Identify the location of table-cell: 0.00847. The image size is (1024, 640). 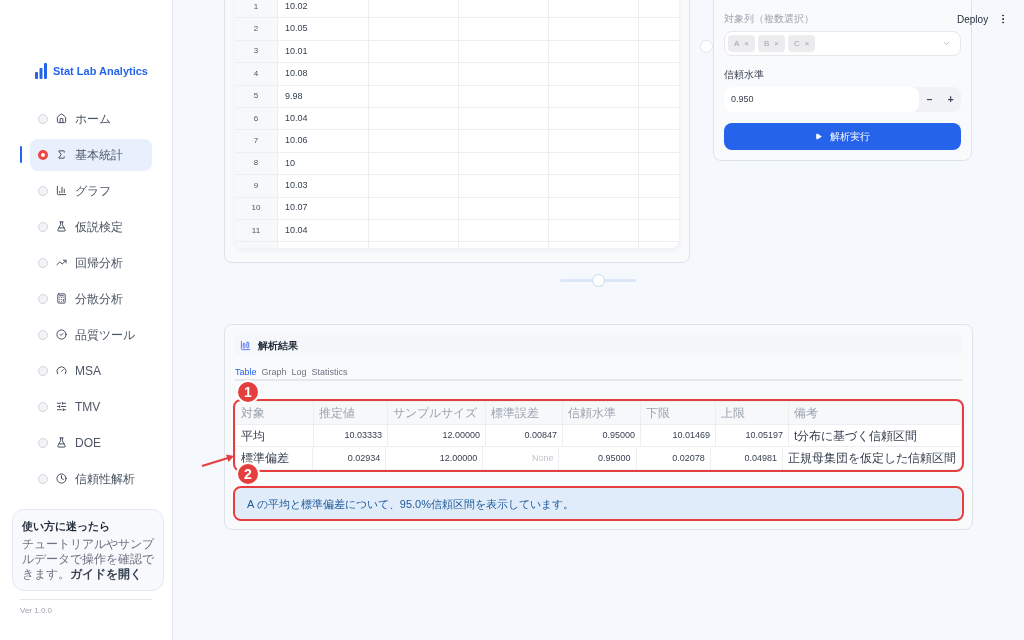
(524, 436).